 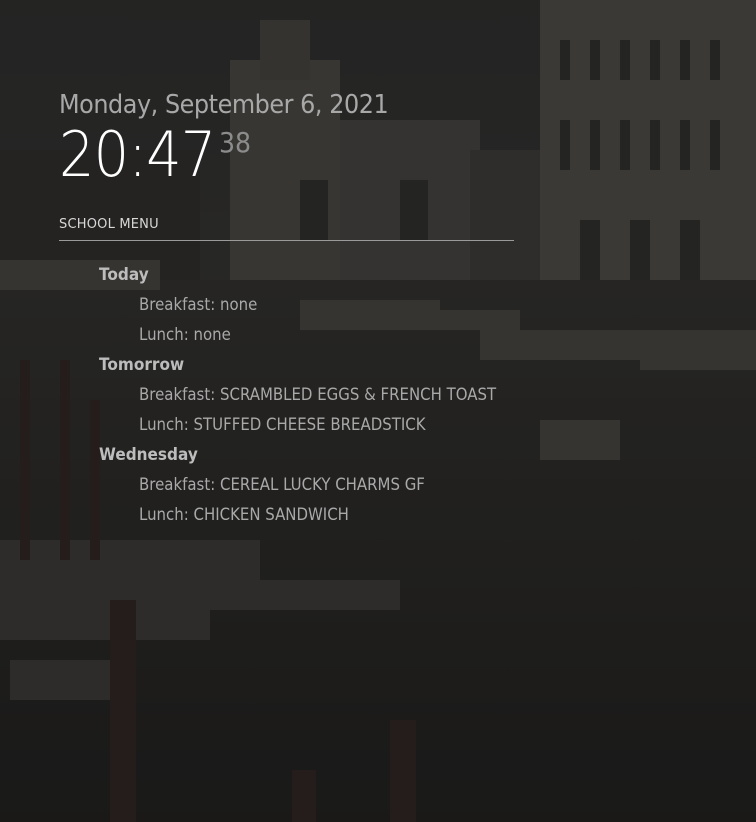 What do you see at coordinates (148, 455) in the screenshot?
I see `day-title: Wednesday` at bounding box center [148, 455].